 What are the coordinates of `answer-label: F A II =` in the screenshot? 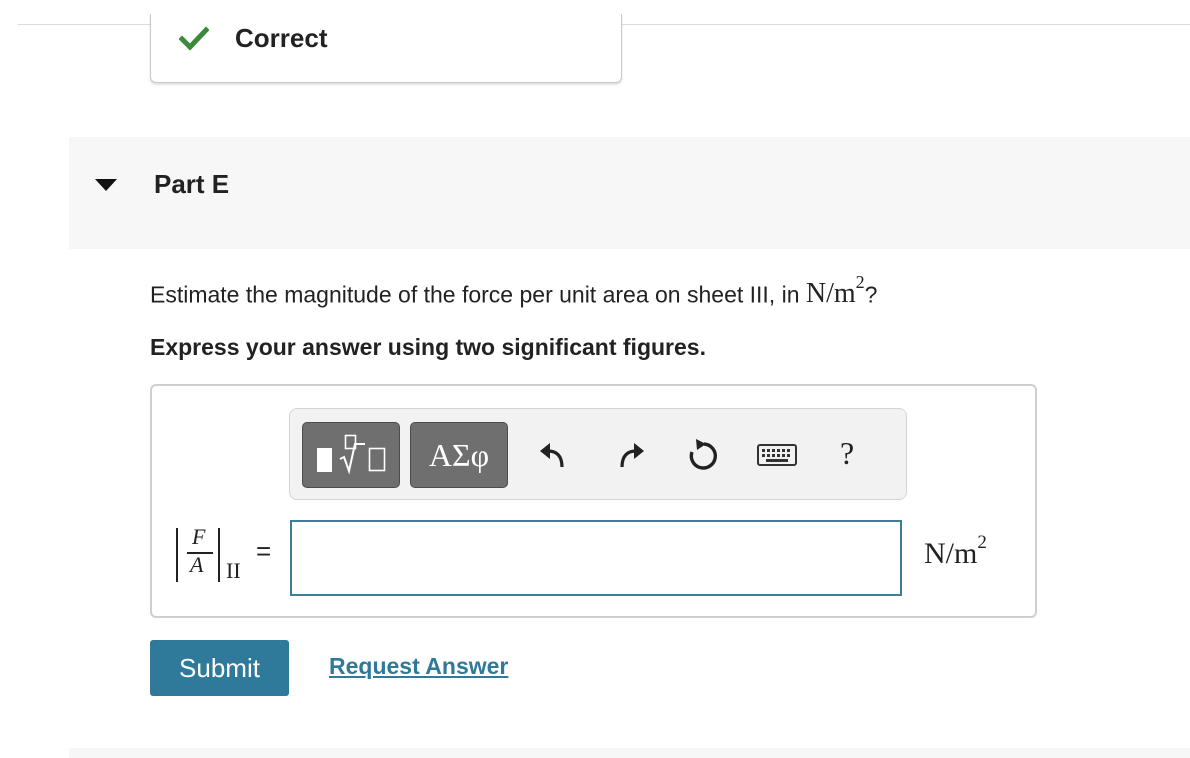 It's located at (229, 556).